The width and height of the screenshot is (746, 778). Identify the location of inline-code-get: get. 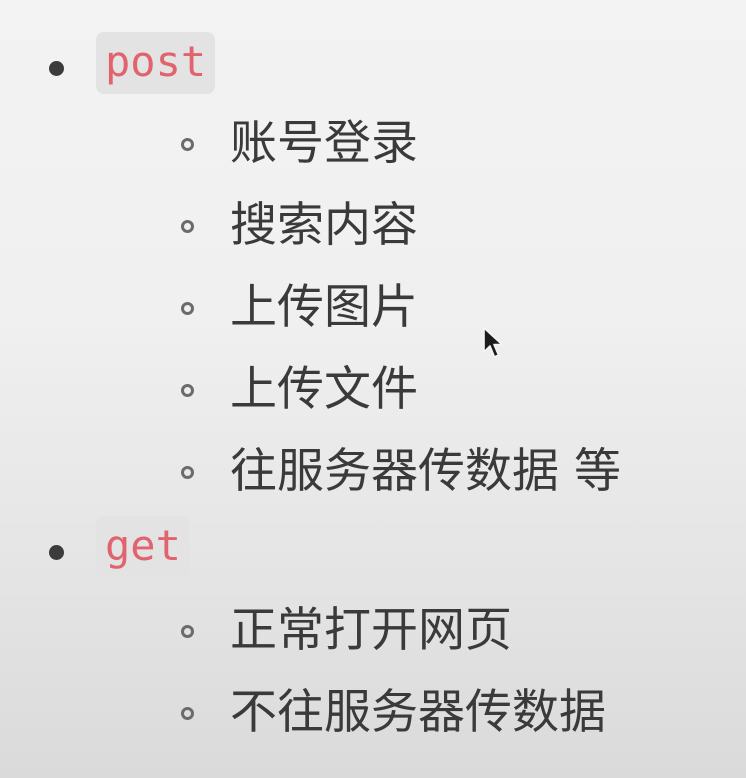
(143, 547).